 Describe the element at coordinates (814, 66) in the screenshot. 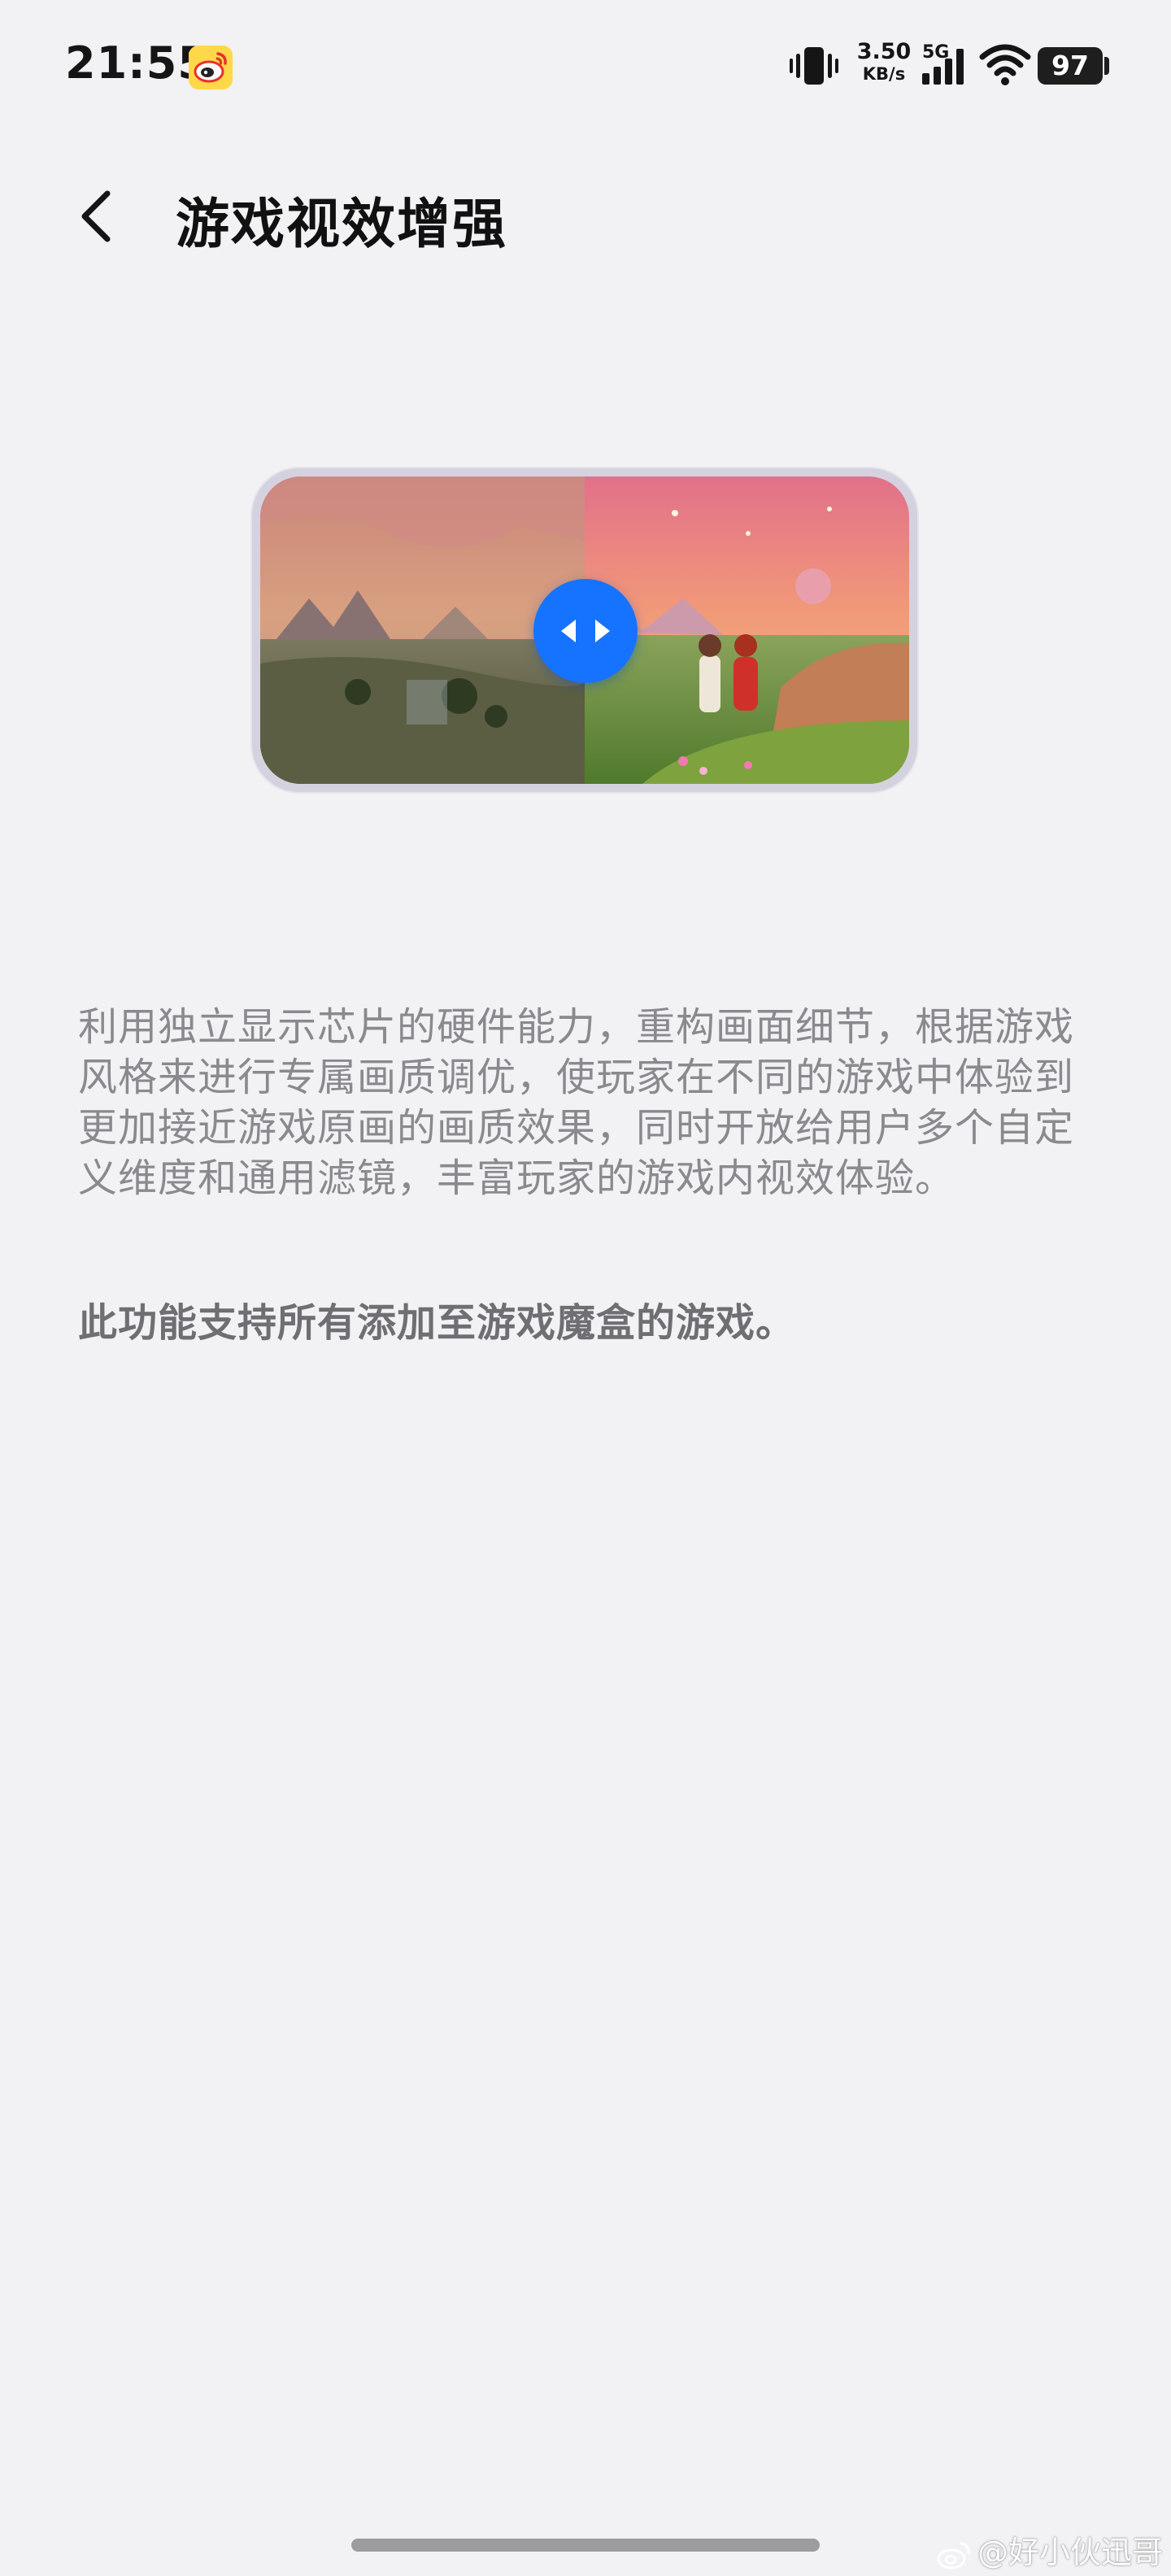

I see `vibrate-icon` at that location.